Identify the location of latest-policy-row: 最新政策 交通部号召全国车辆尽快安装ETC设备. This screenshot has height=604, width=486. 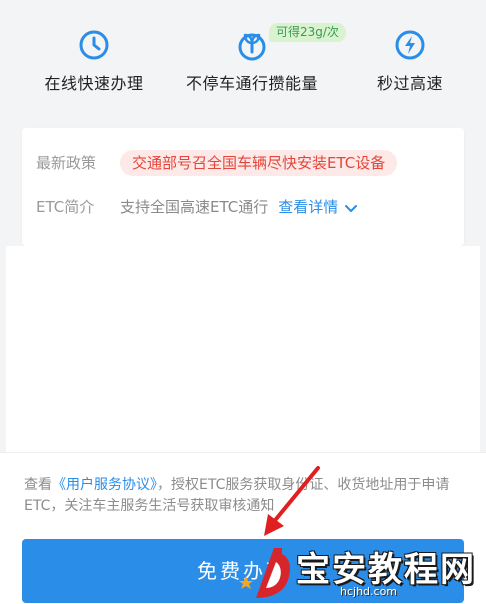
(217, 163).